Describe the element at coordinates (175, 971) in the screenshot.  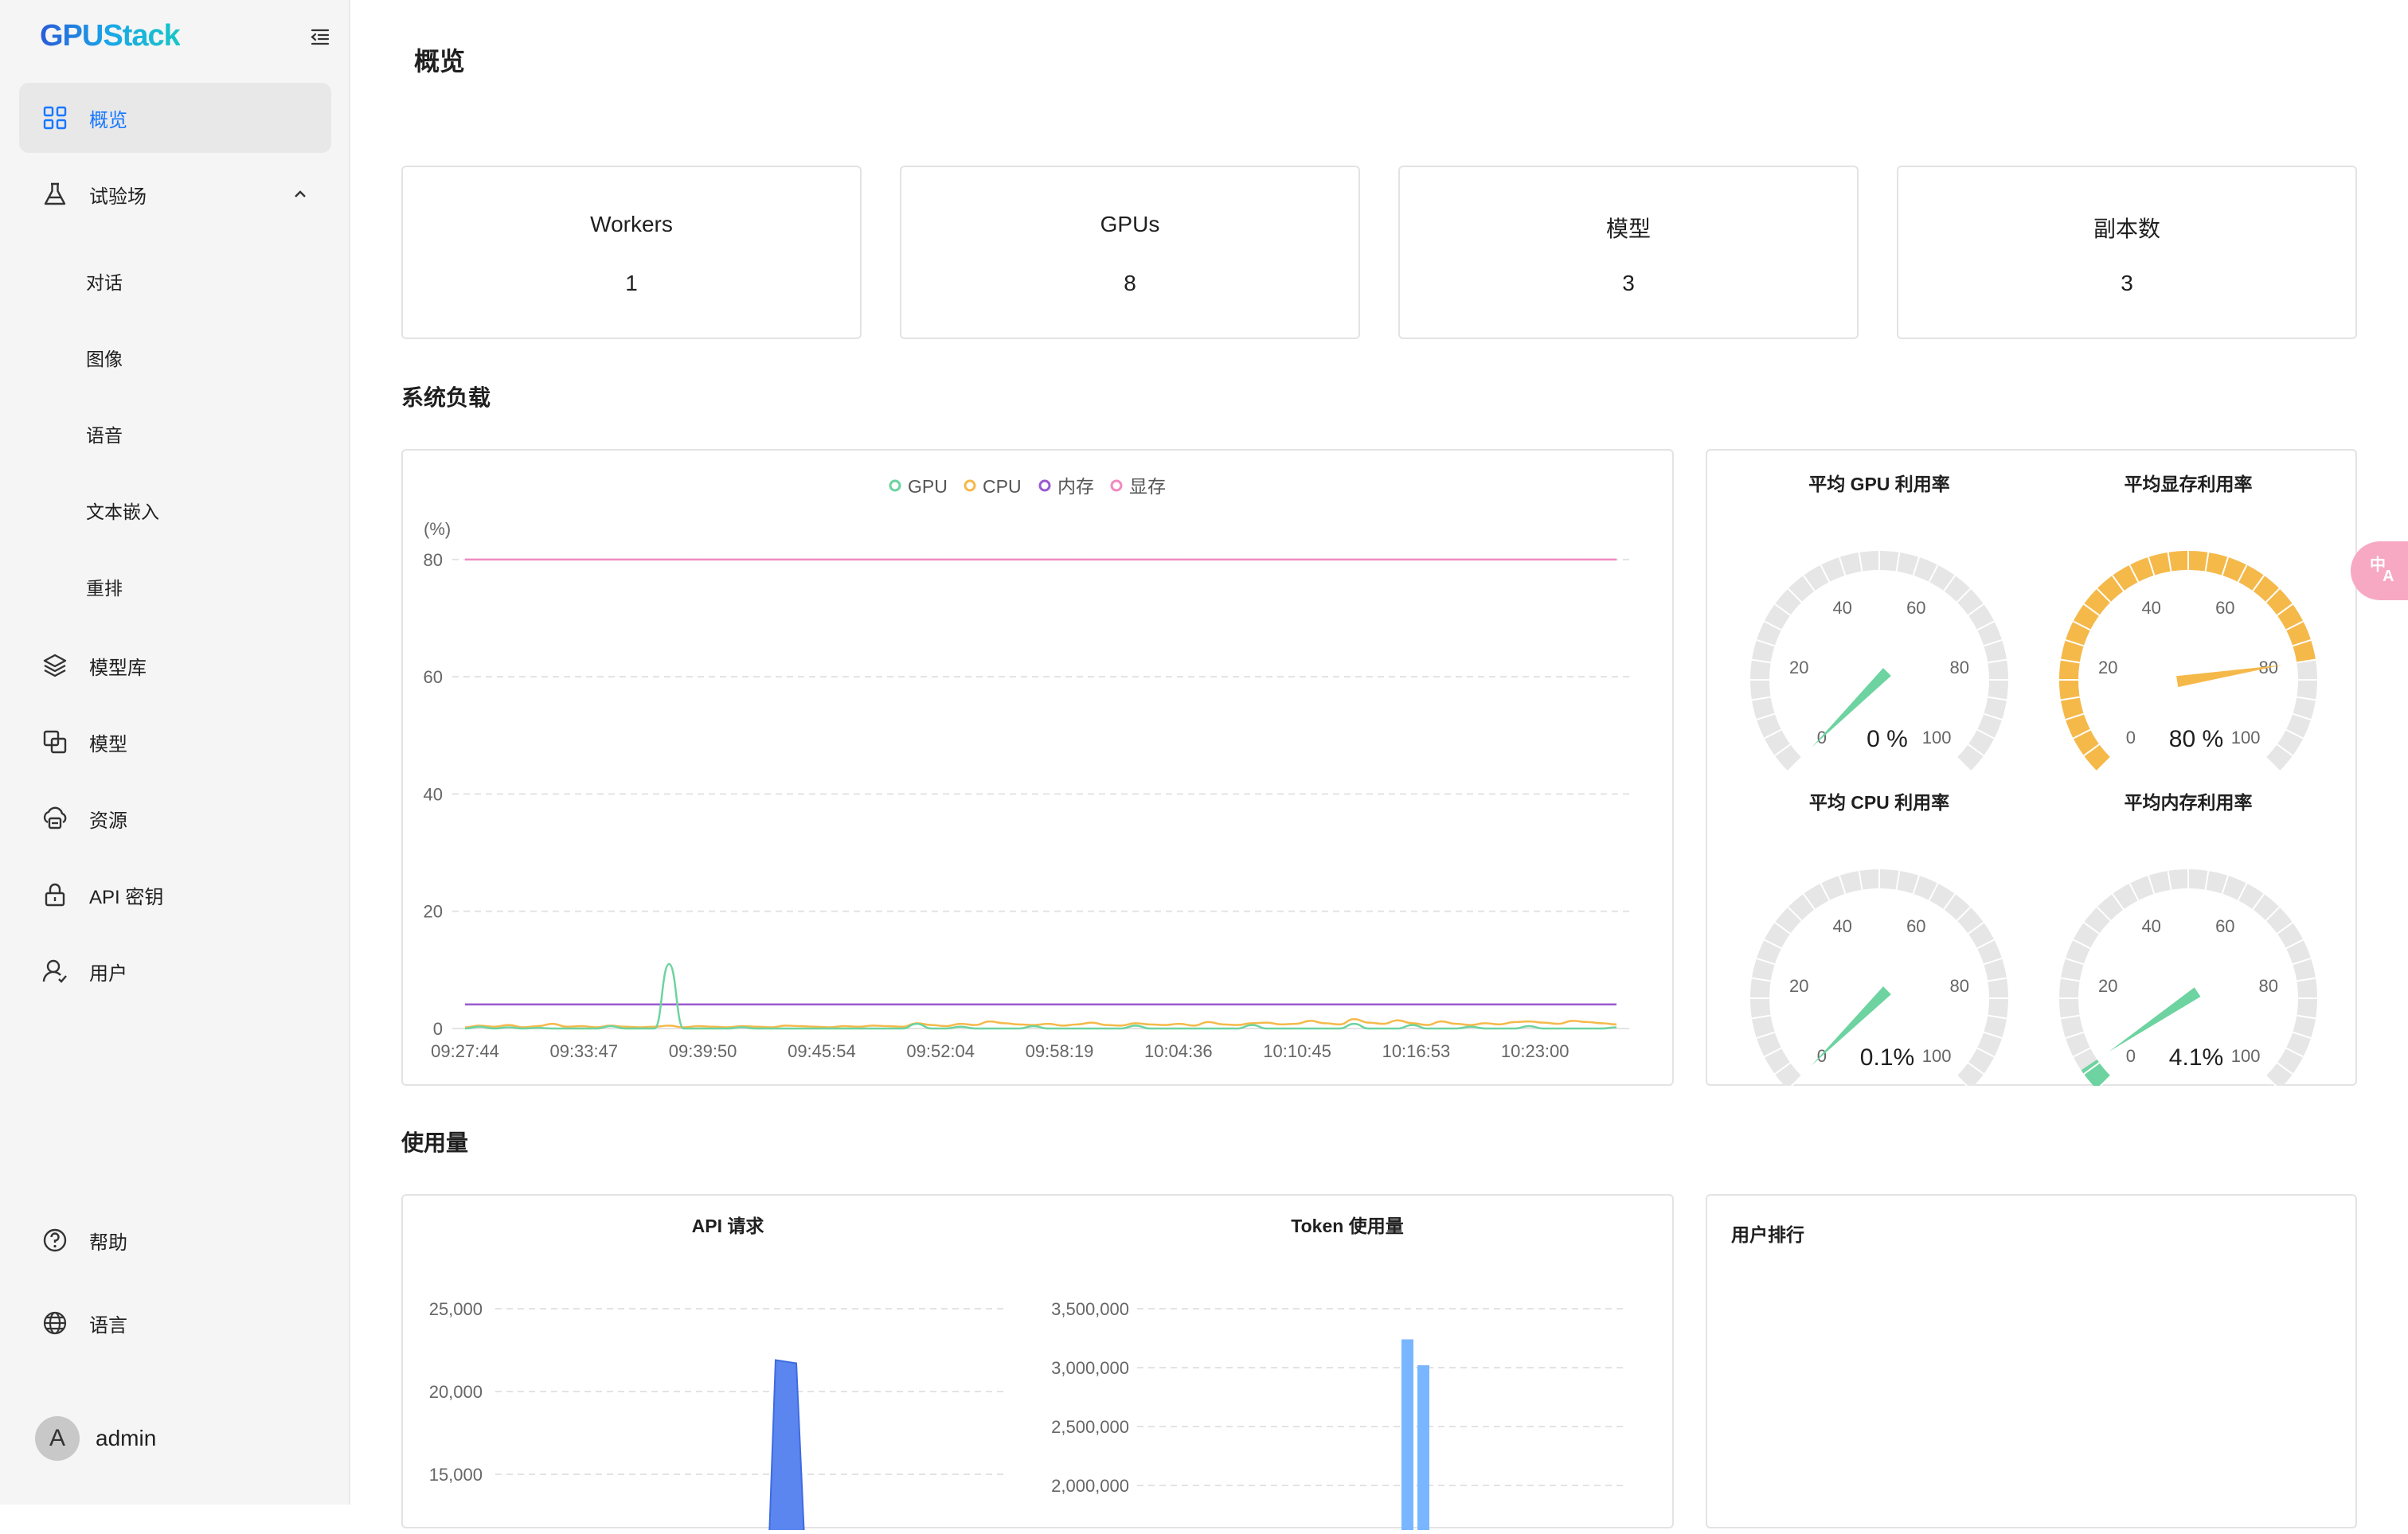
I see `sidebar-item-users: 用户` at that location.